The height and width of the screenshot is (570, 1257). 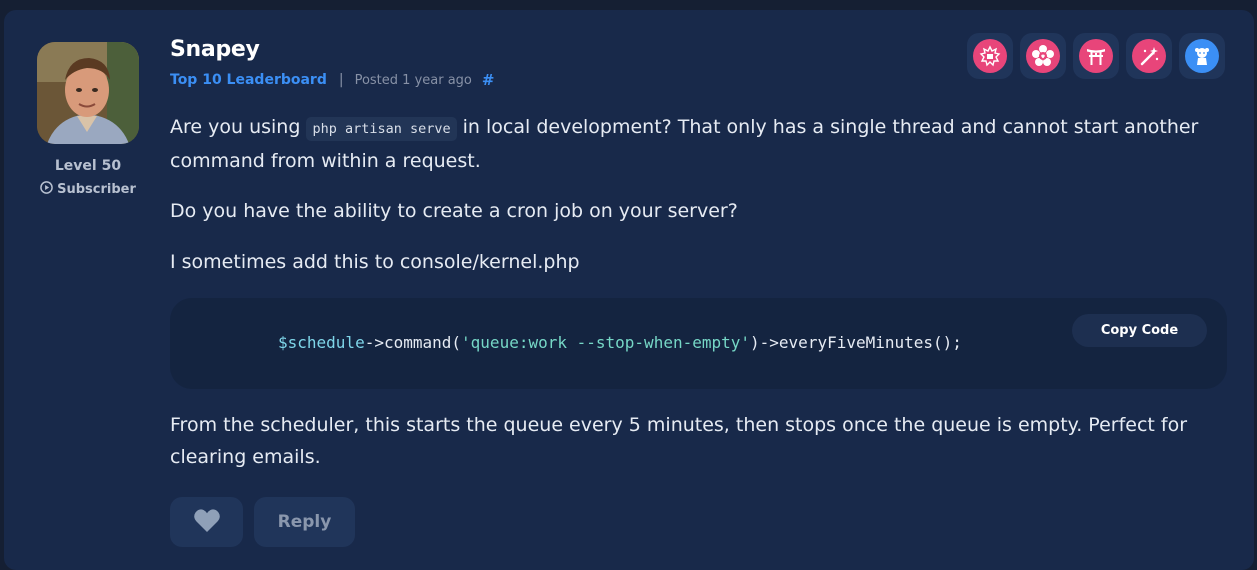 I want to click on avatar, so click(x=88, y=93).